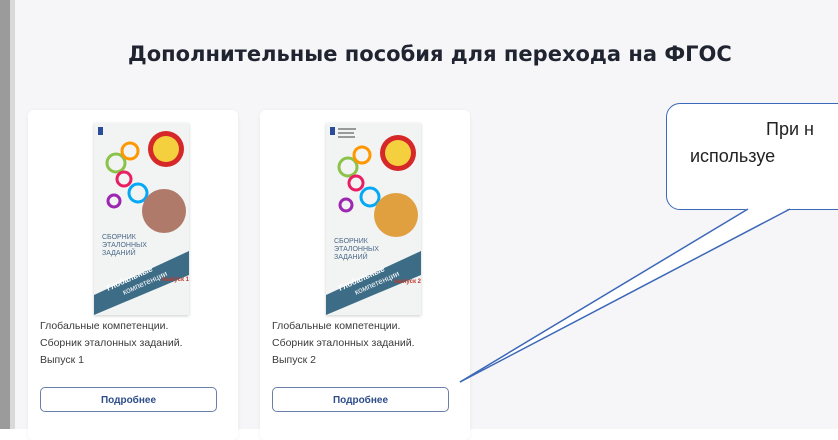 The image size is (838, 440). I want to click on callout-text: При н используе, so click(764, 143).